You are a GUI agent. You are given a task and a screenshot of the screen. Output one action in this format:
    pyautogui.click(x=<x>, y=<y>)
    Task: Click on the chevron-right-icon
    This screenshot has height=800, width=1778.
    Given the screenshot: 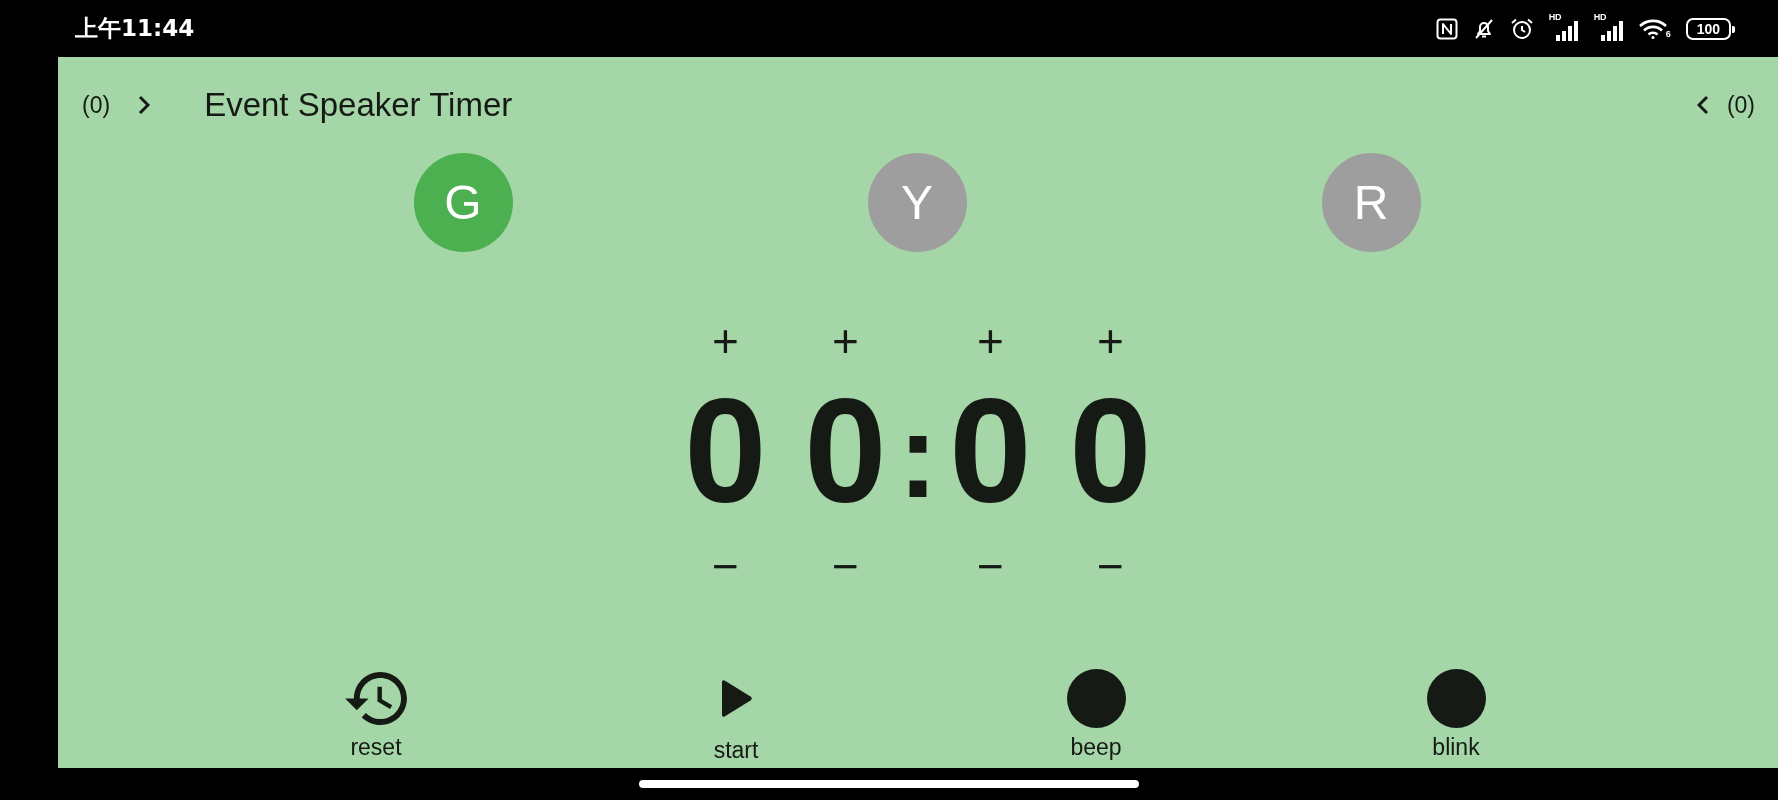 What is the action you would take?
    pyautogui.click(x=144, y=105)
    